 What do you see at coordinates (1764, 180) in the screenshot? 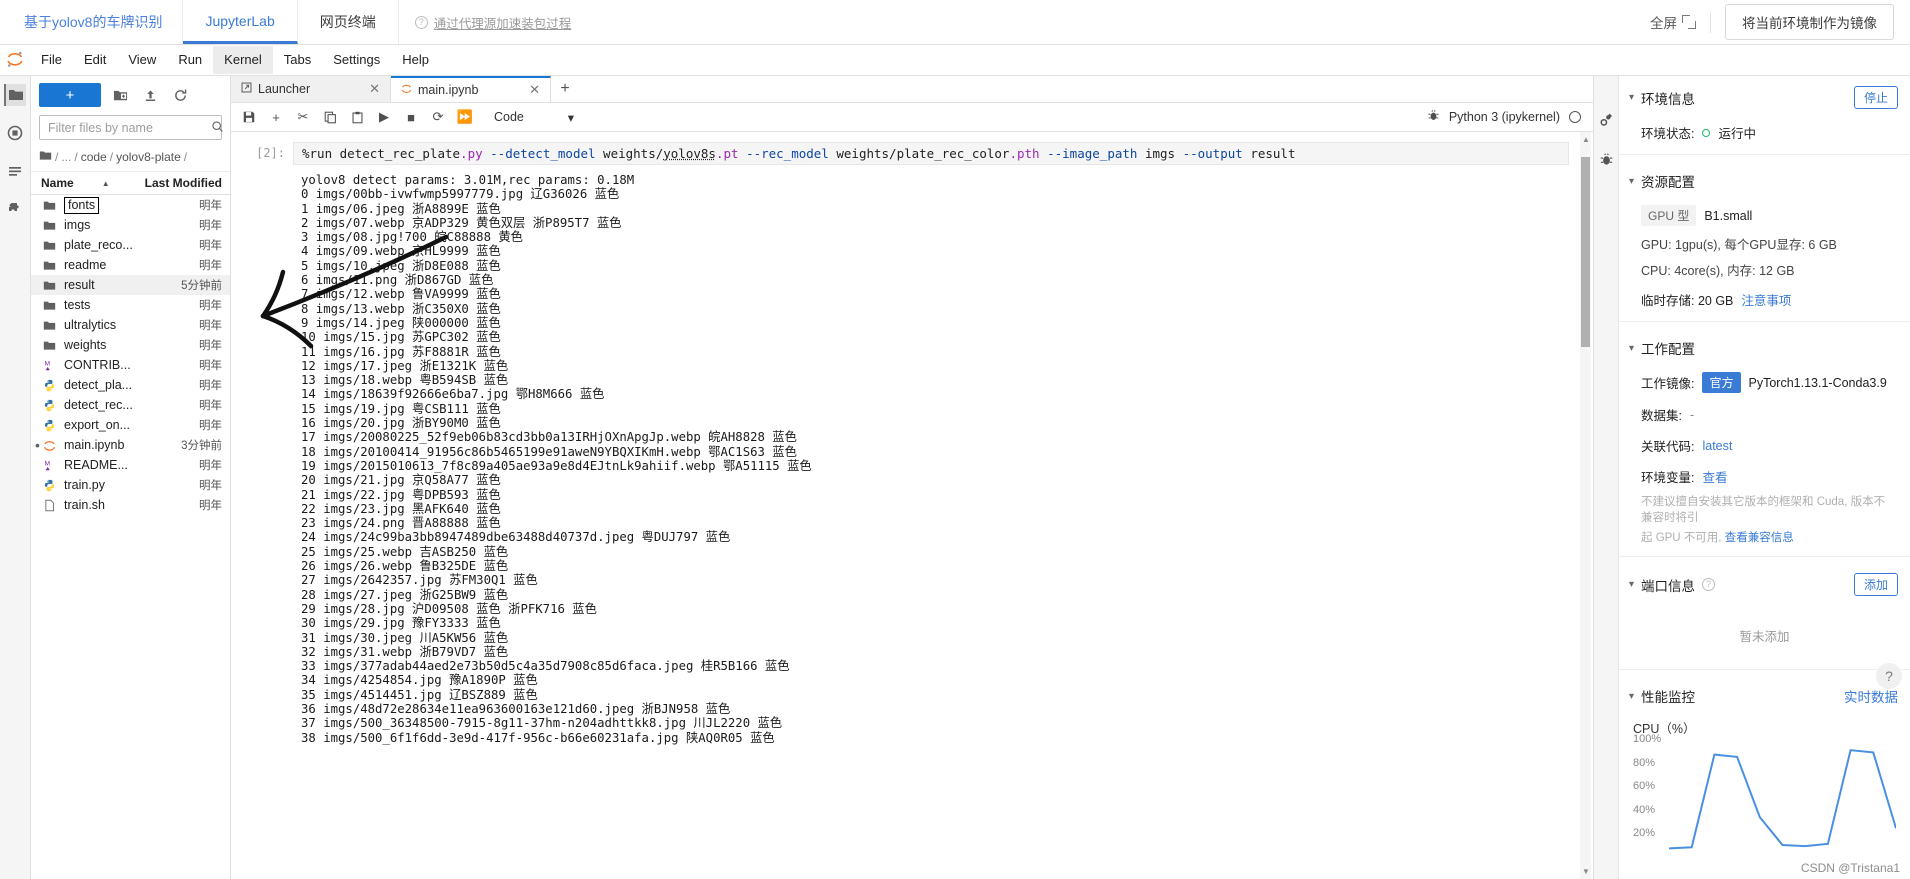
I see `section-resource-header: ▾ 资源配置` at bounding box center [1764, 180].